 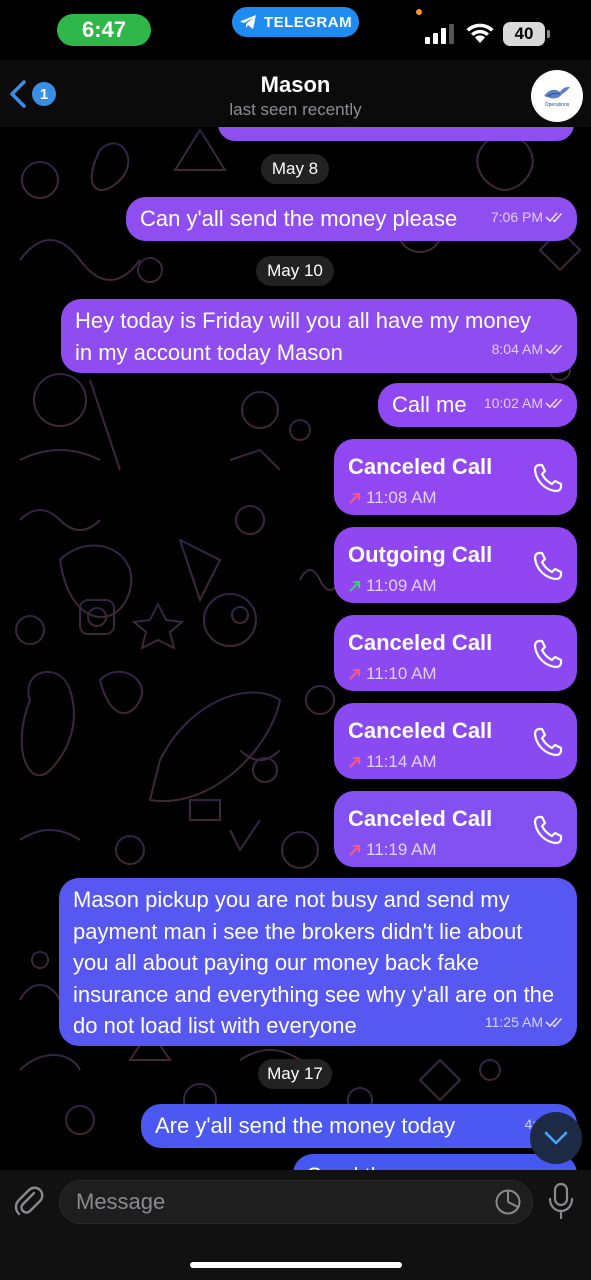 I want to click on call-bubble: Outgoing Call 11:09 AM, so click(x=455, y=565).